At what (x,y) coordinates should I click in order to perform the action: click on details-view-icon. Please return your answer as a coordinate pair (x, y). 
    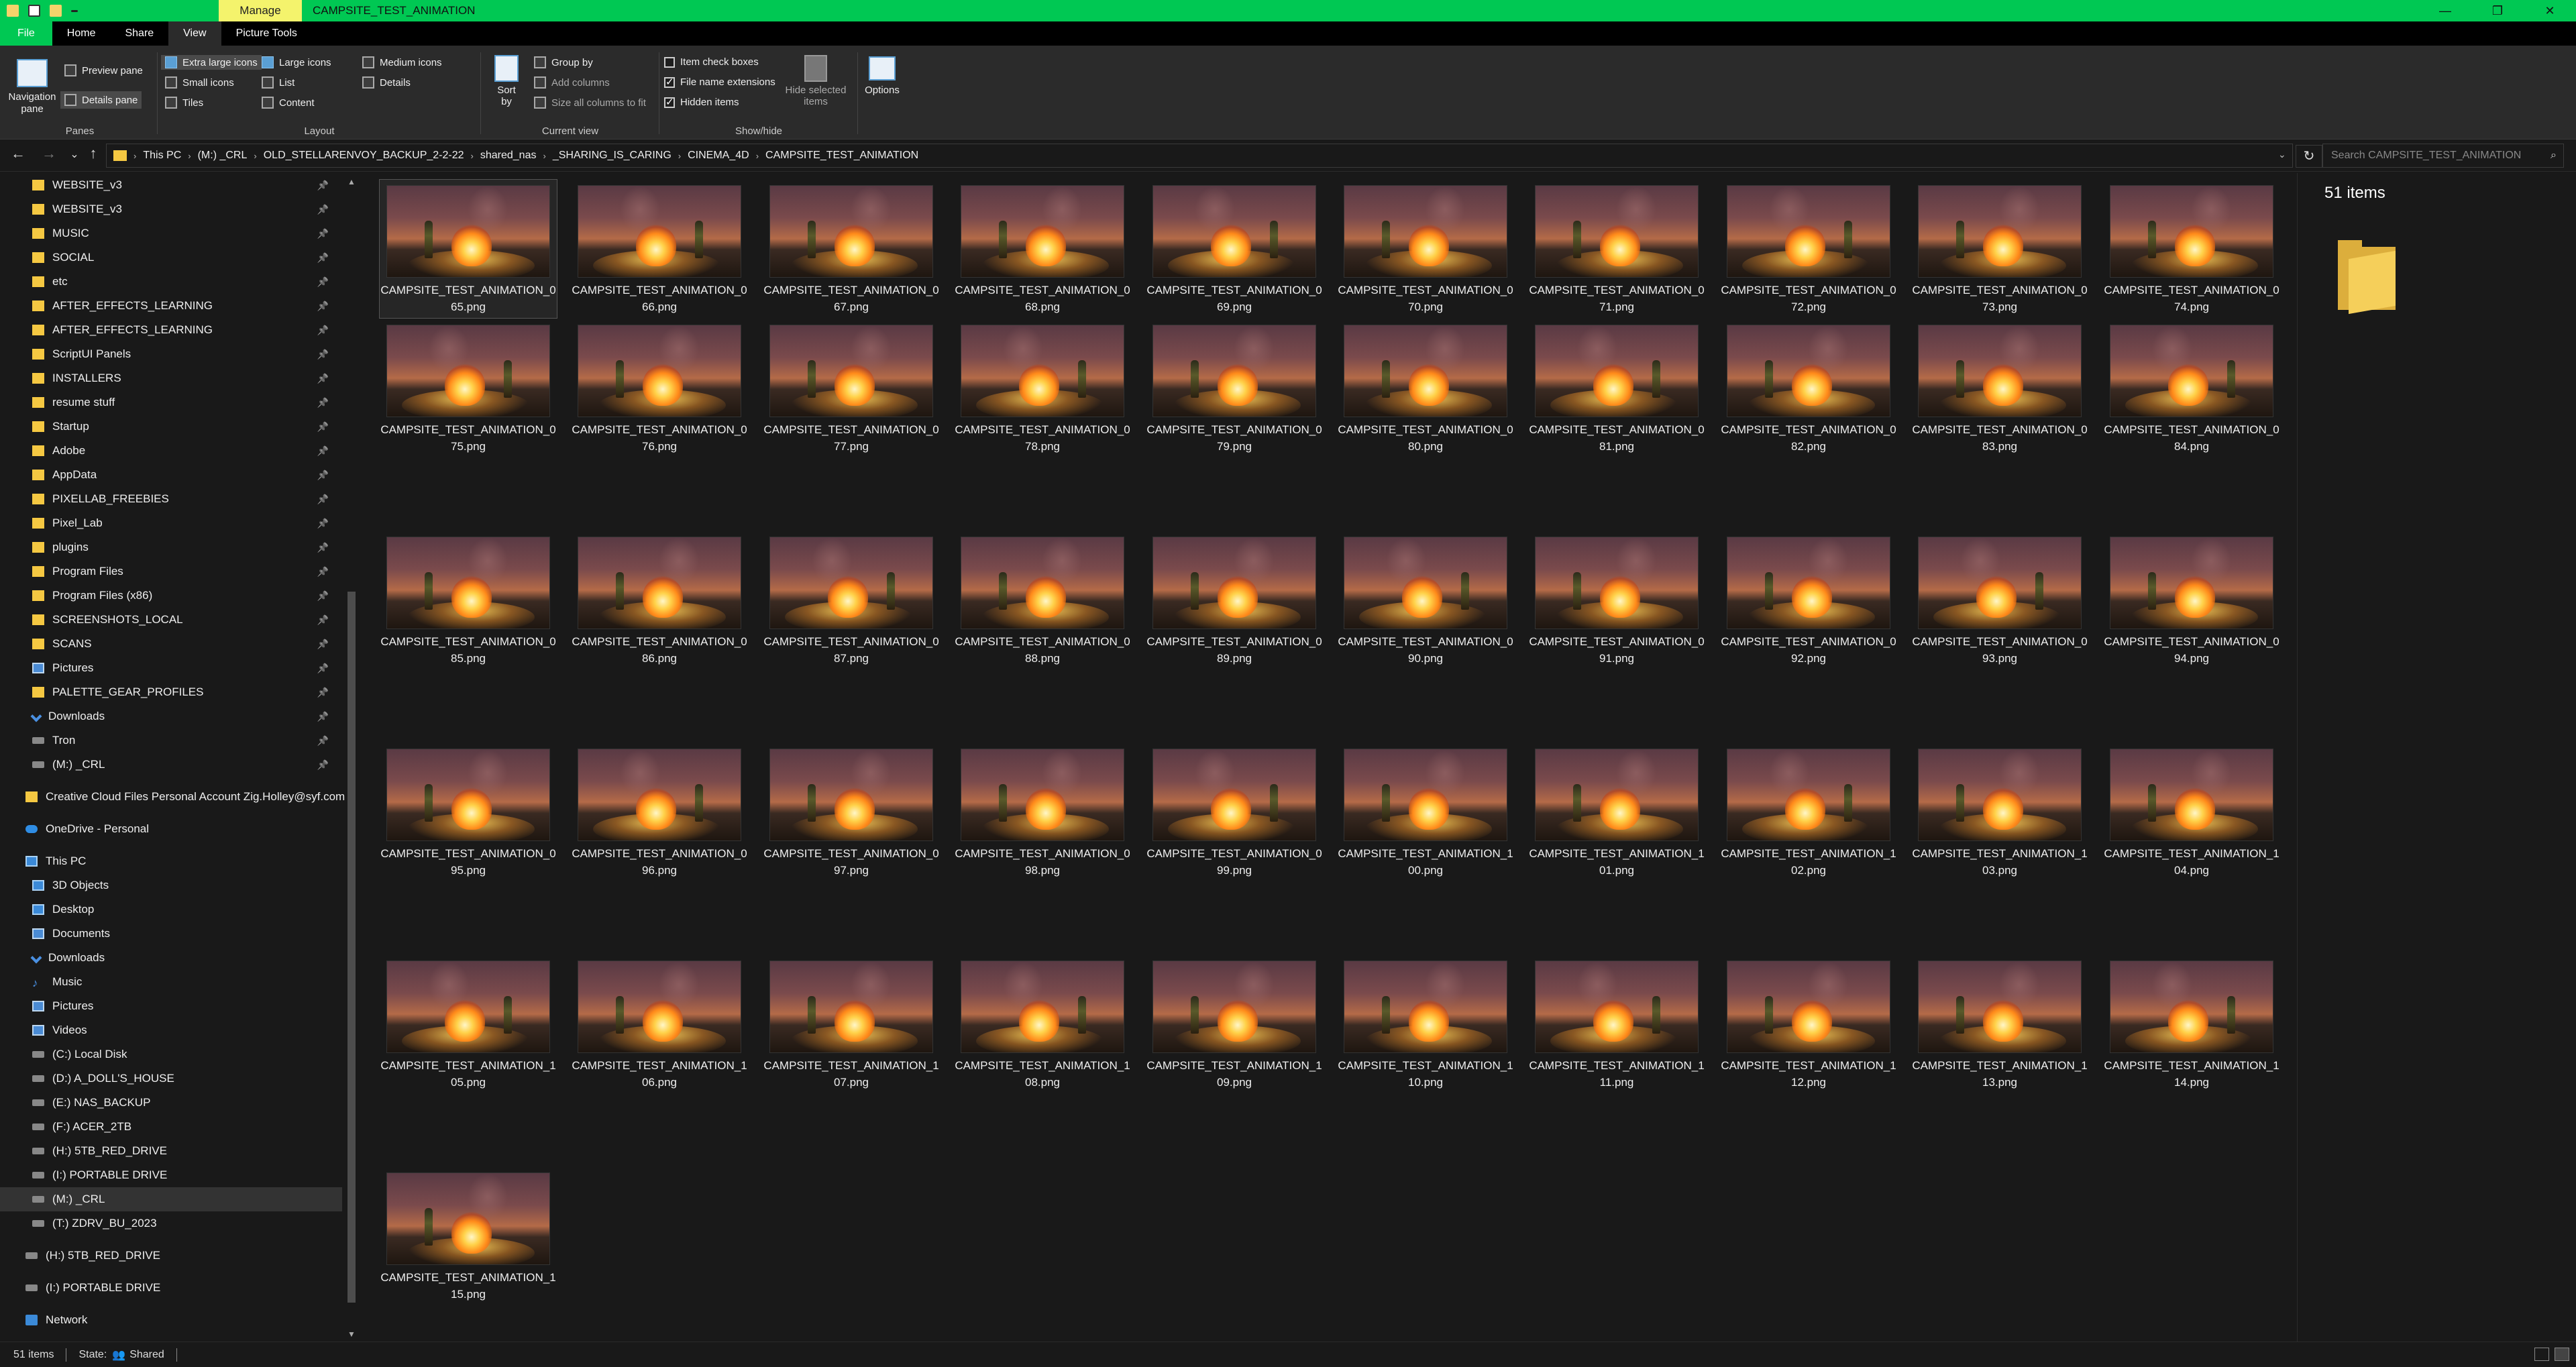
    Looking at the image, I should click on (2541, 1354).